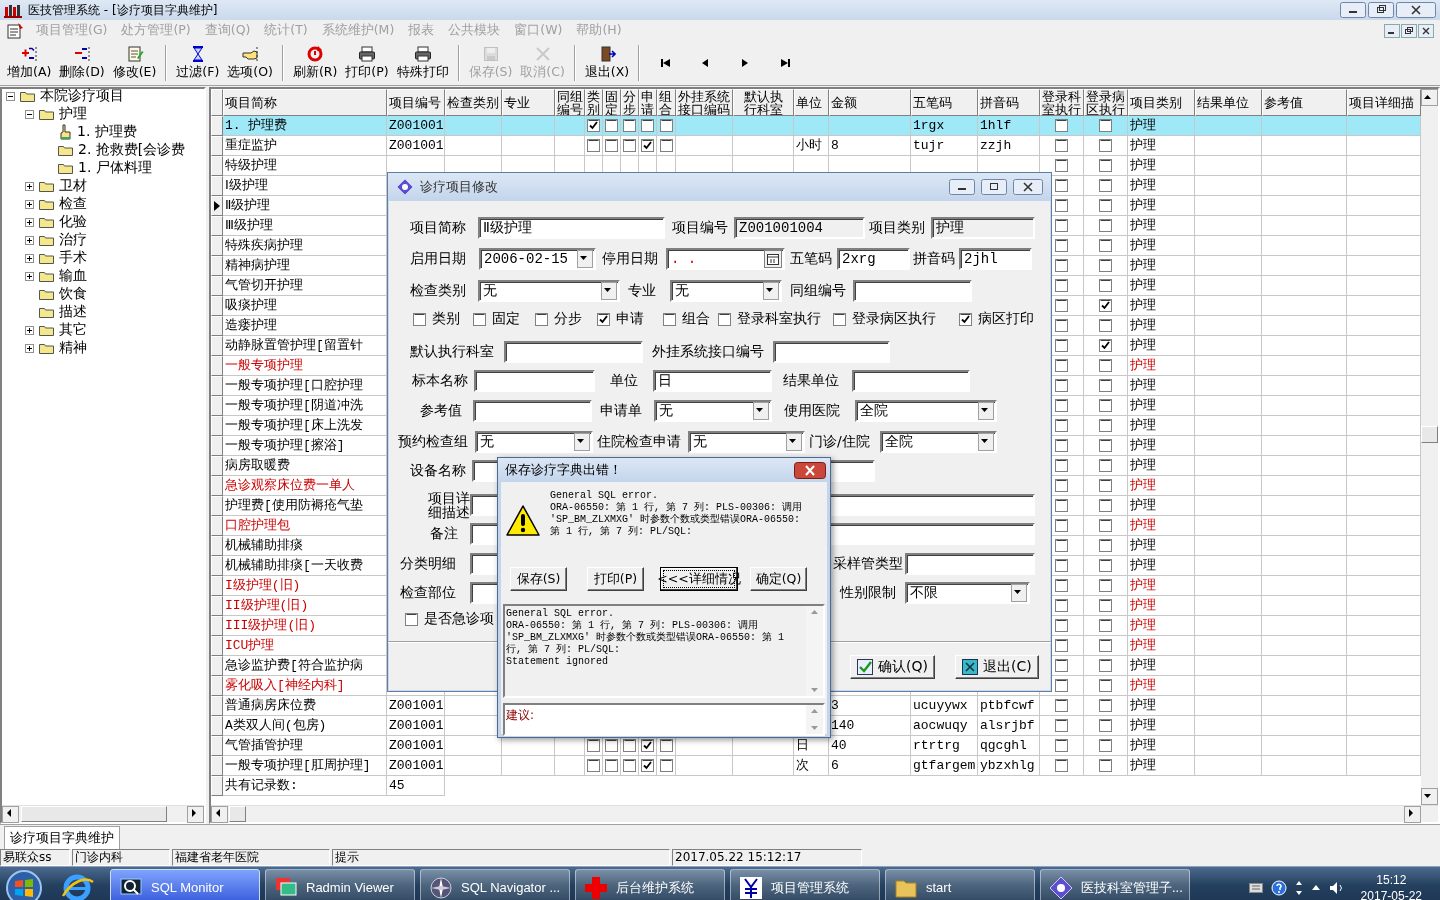  What do you see at coordinates (123, 10) in the screenshot?
I see `window-title: 医技管理系统 - [诊疗项目字典维护]` at bounding box center [123, 10].